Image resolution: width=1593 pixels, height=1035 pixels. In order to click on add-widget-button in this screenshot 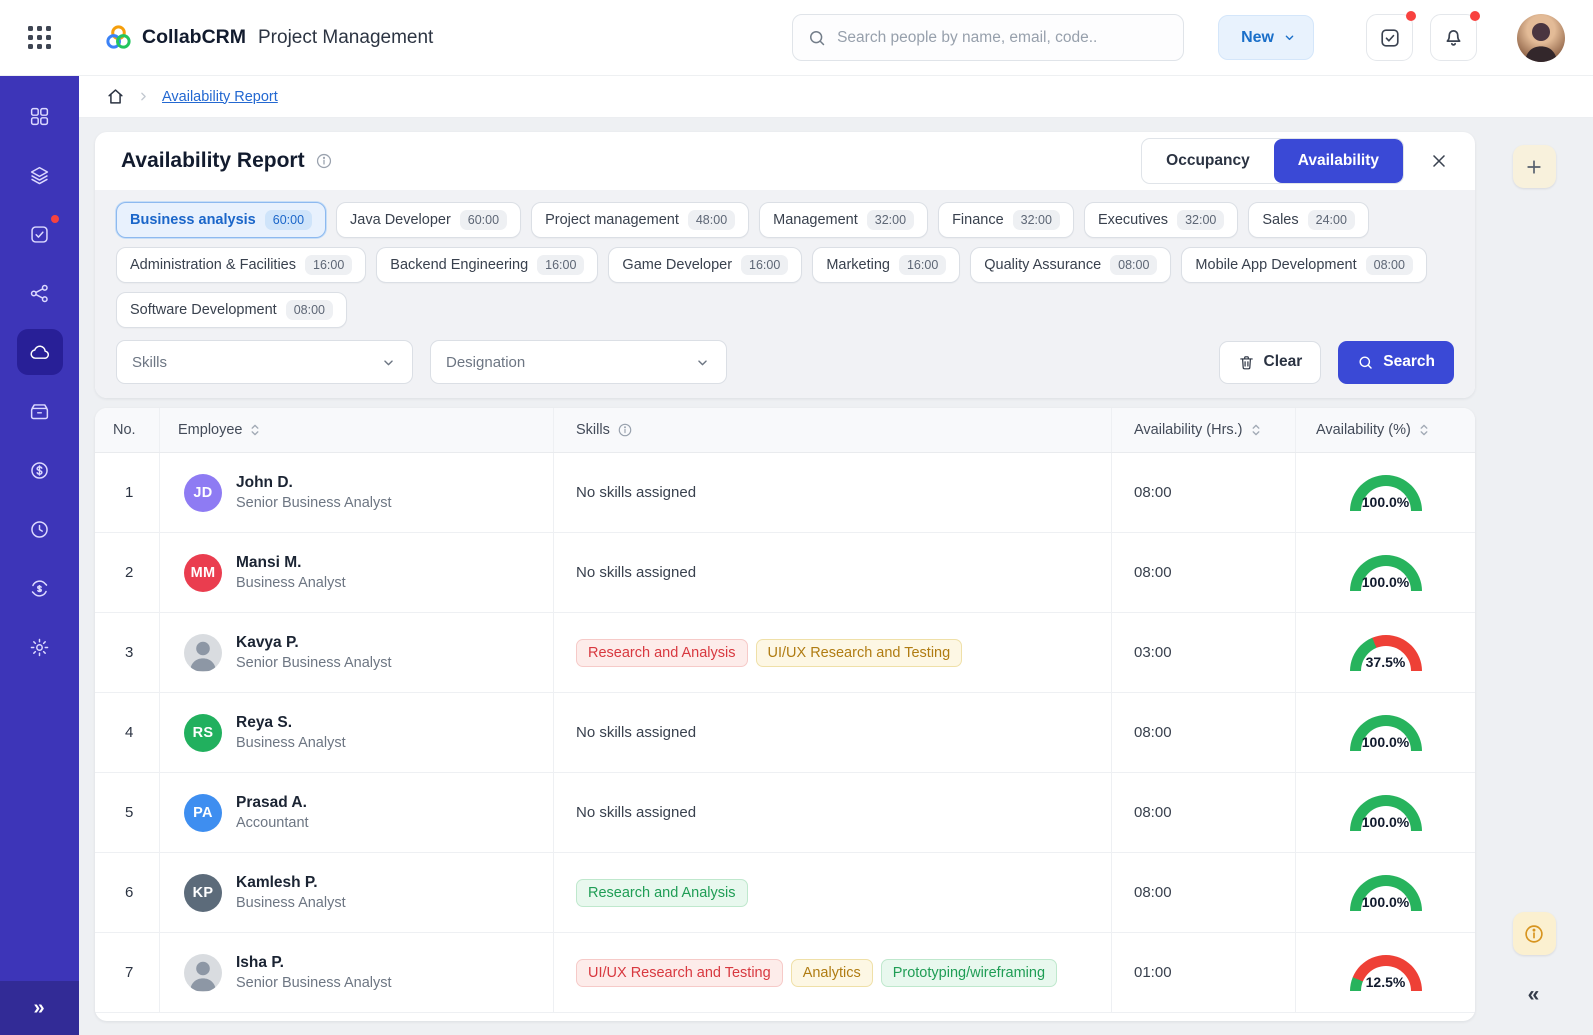, I will do `click(1534, 166)`.